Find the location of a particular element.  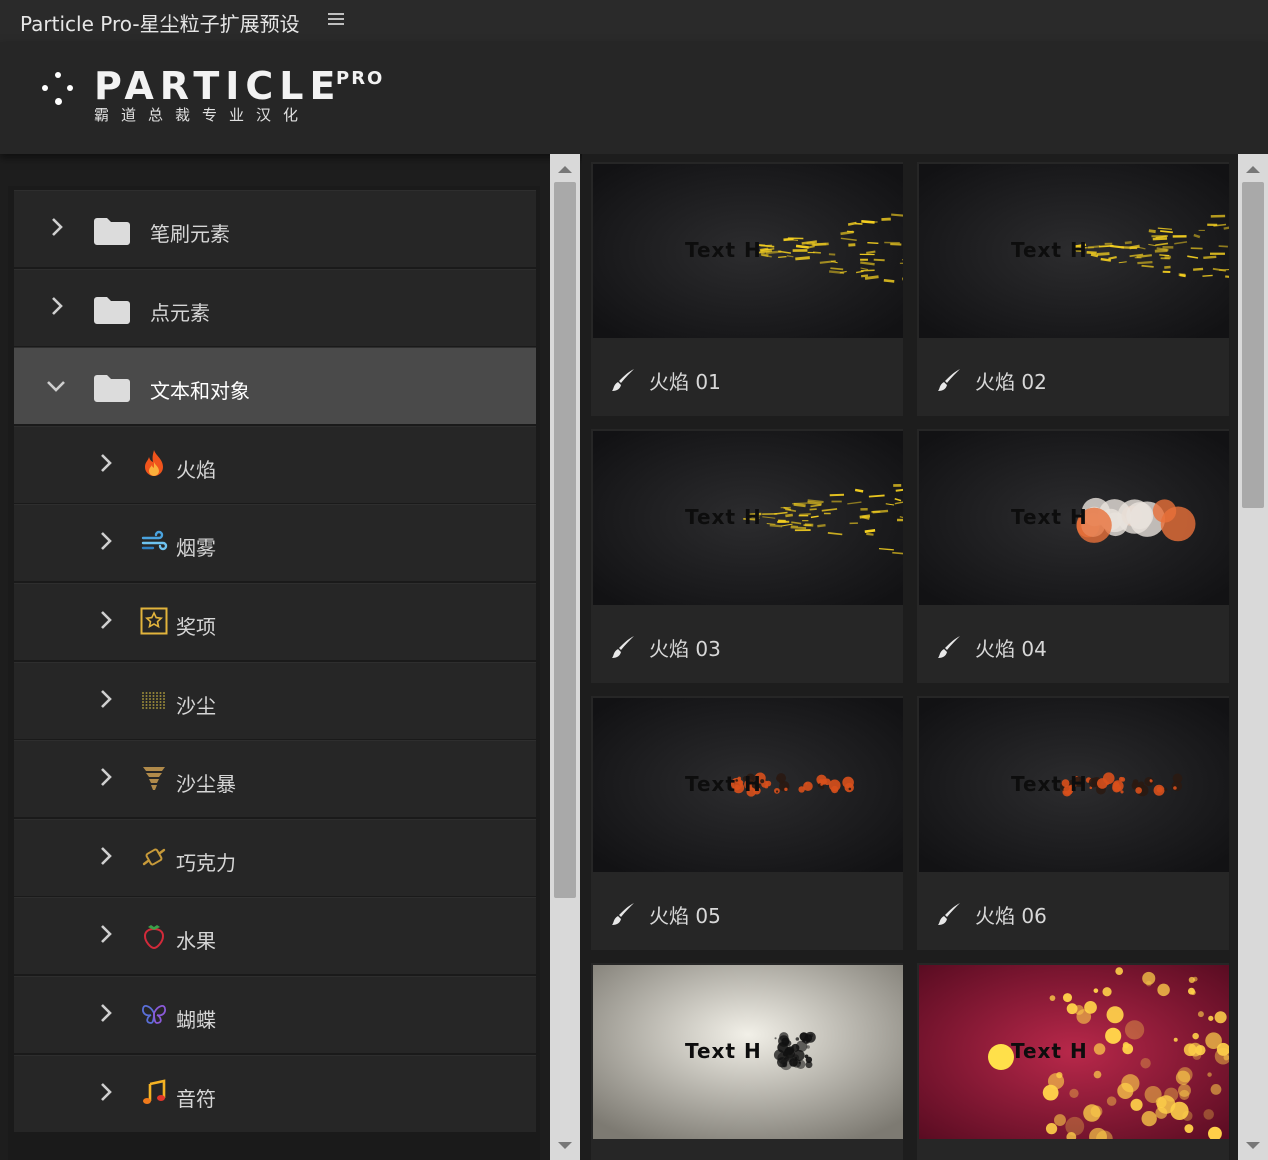

tree-item-label: 烟雾 is located at coordinates (196, 548).